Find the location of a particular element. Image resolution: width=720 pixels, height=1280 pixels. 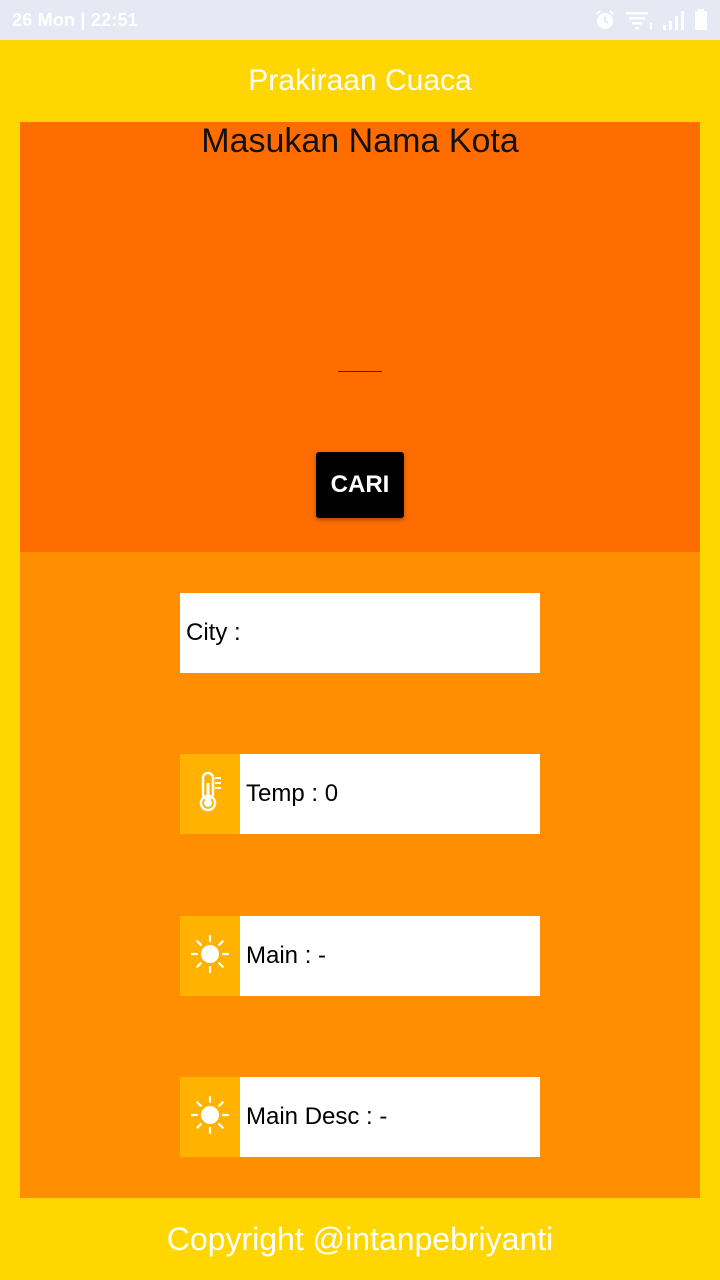

main-icon-box is located at coordinates (210, 956).